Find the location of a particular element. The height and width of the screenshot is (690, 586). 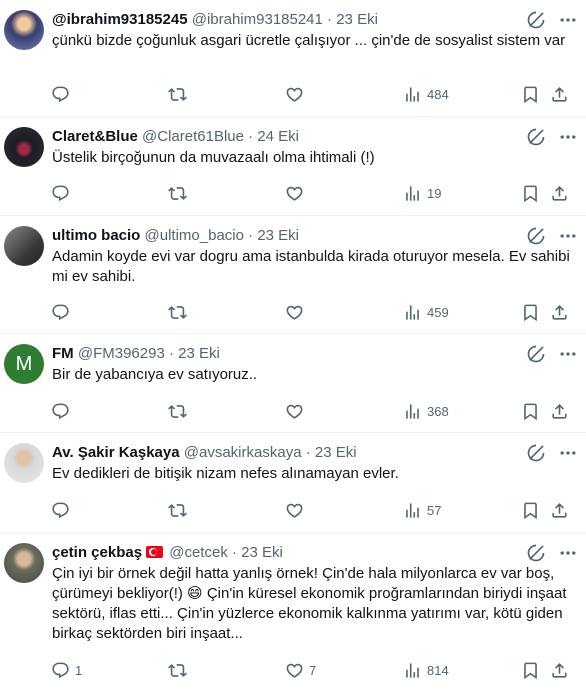

retweet-icon is located at coordinates (177, 411).